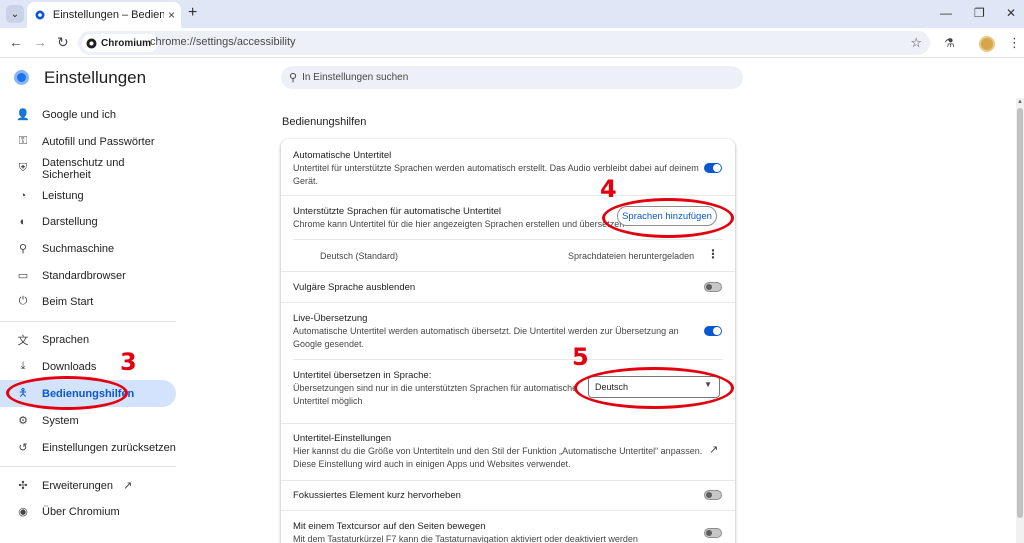  What do you see at coordinates (713, 168) in the screenshot?
I see `auto-captions-toggle` at bounding box center [713, 168].